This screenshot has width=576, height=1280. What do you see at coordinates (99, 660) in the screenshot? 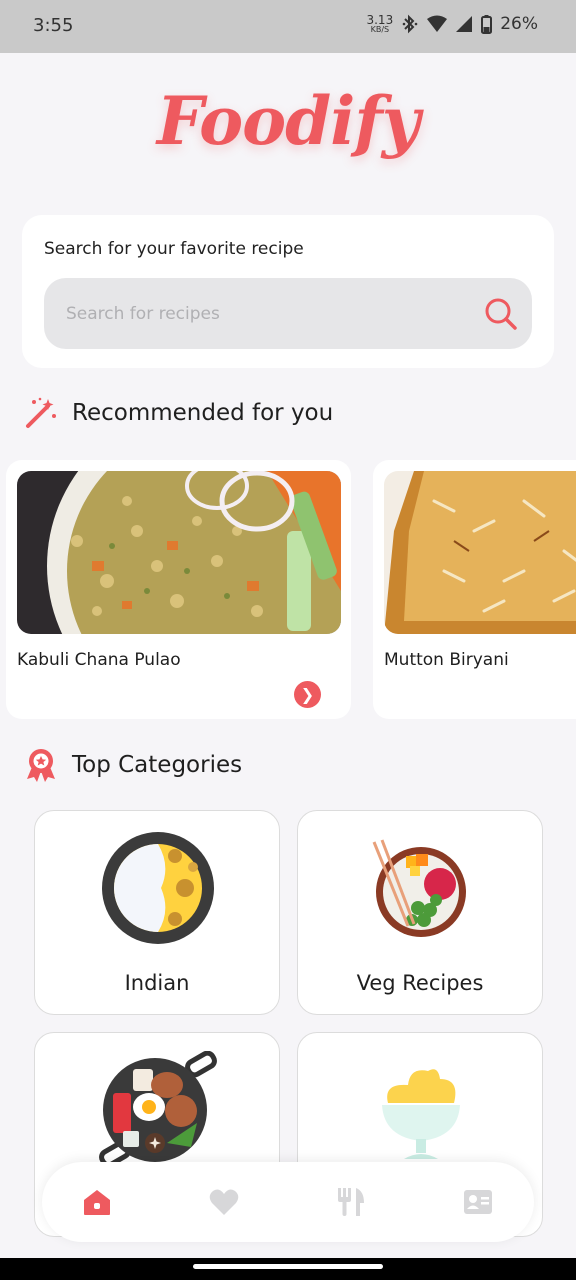
I see `recipe-name: Kabuli Chana Pulao` at bounding box center [99, 660].